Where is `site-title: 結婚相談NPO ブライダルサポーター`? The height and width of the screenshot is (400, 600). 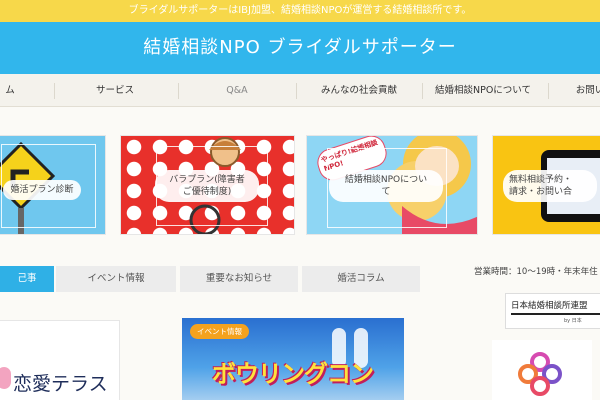 site-title: 結婚相談NPO ブライダルサポーター is located at coordinates (300, 48).